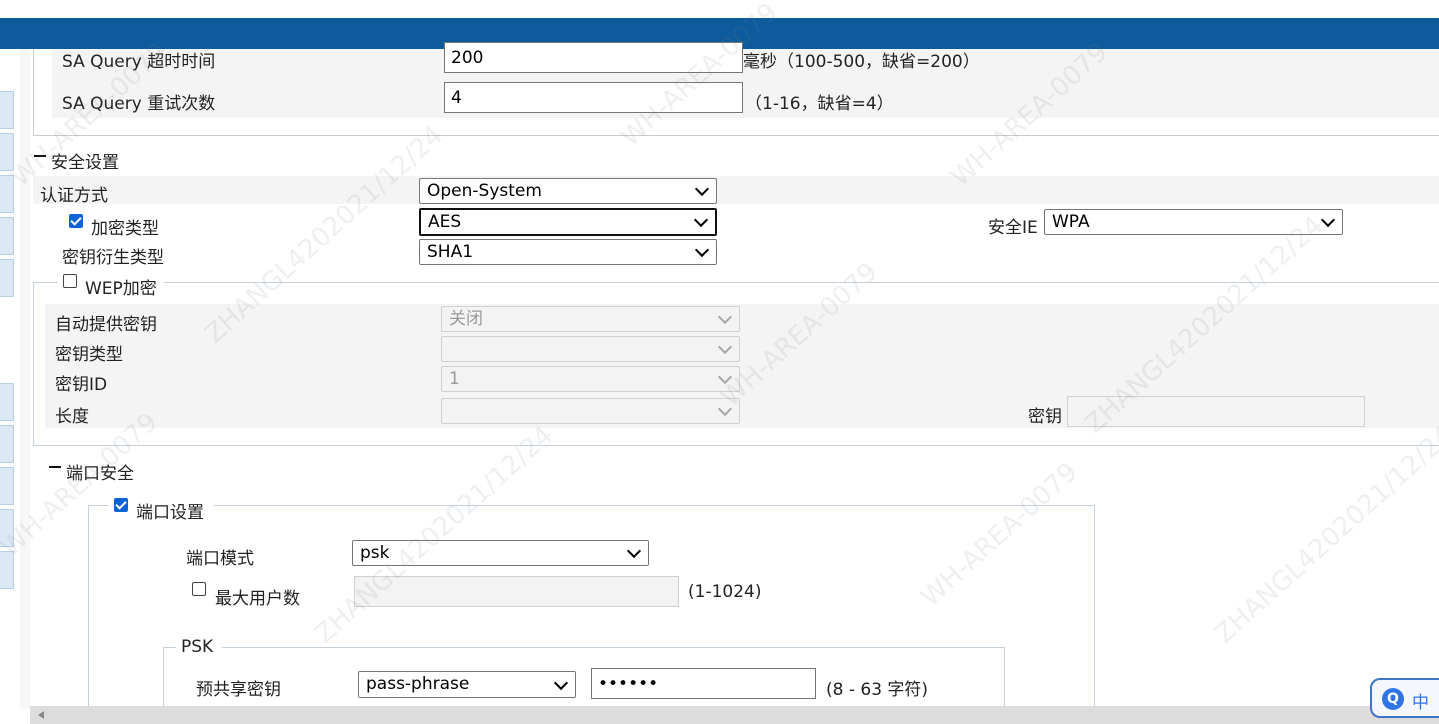 Image resolution: width=1439 pixels, height=724 pixels. I want to click on port-security-title: 端口安全, so click(100, 474).